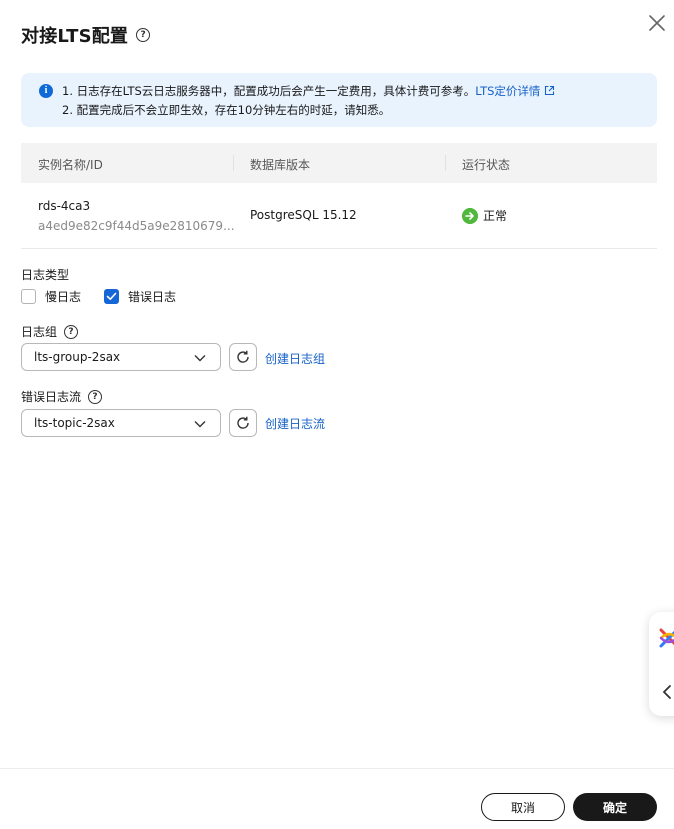 The image size is (674, 829). I want to click on create-log-group-link: 创建日志组, so click(295, 358).